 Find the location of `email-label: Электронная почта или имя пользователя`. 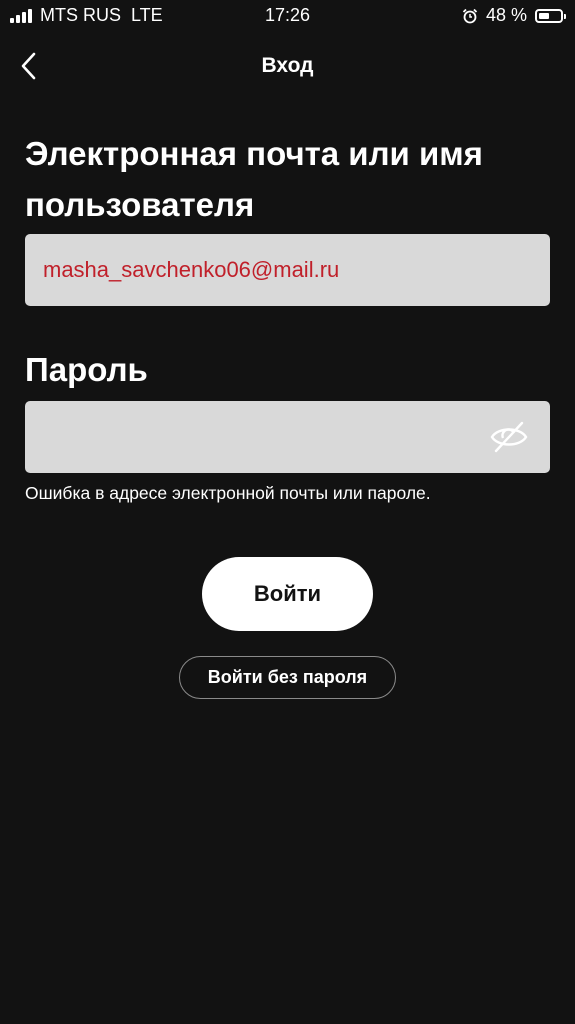

email-label: Электронная почта или имя пользователя is located at coordinates (254, 179).